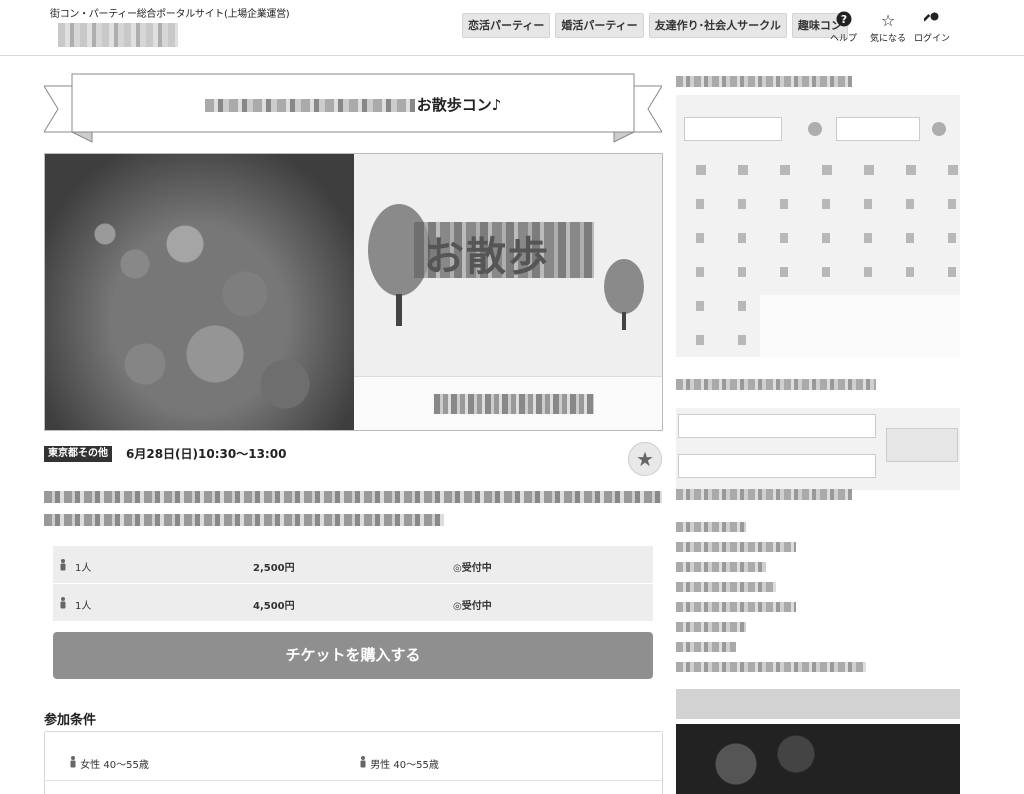  What do you see at coordinates (353, 762) in the screenshot?
I see `conditions-box: 女性 40～55歳 男性 40～55歳` at bounding box center [353, 762].